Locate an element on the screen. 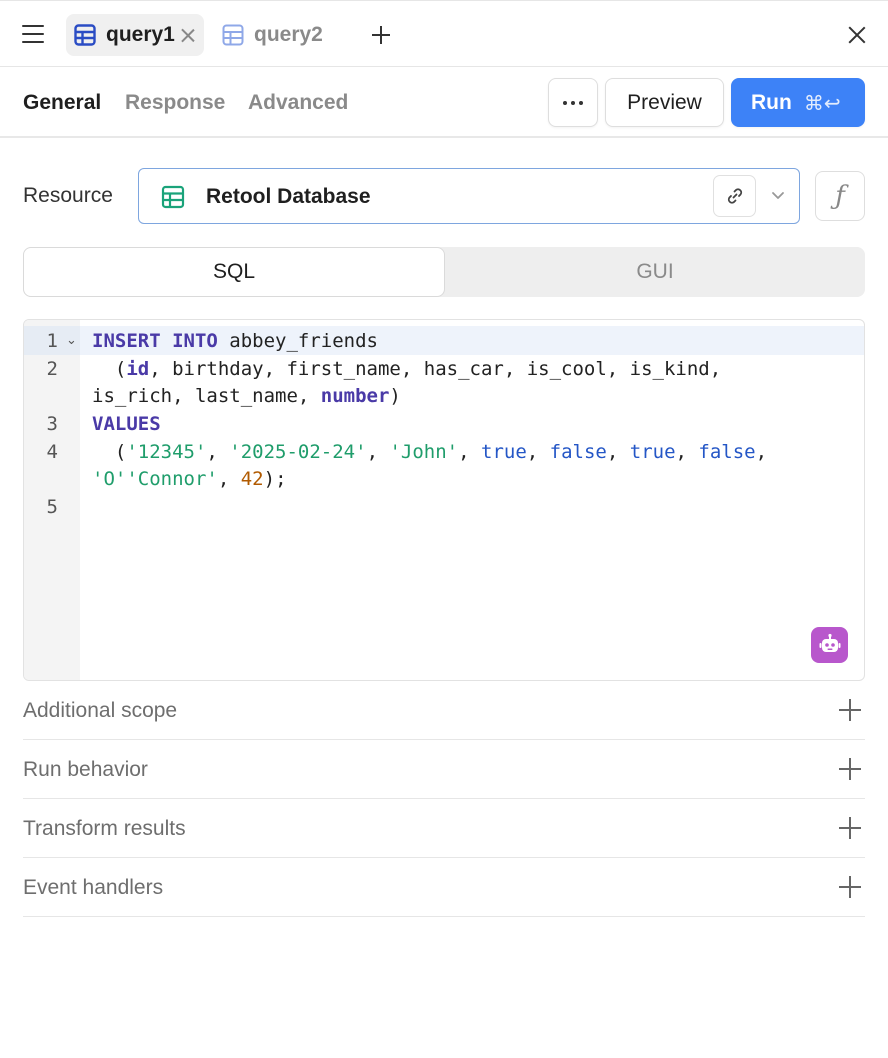 Image resolution: width=888 pixels, height=1058 pixels. preview-button: Preview is located at coordinates (664, 102).